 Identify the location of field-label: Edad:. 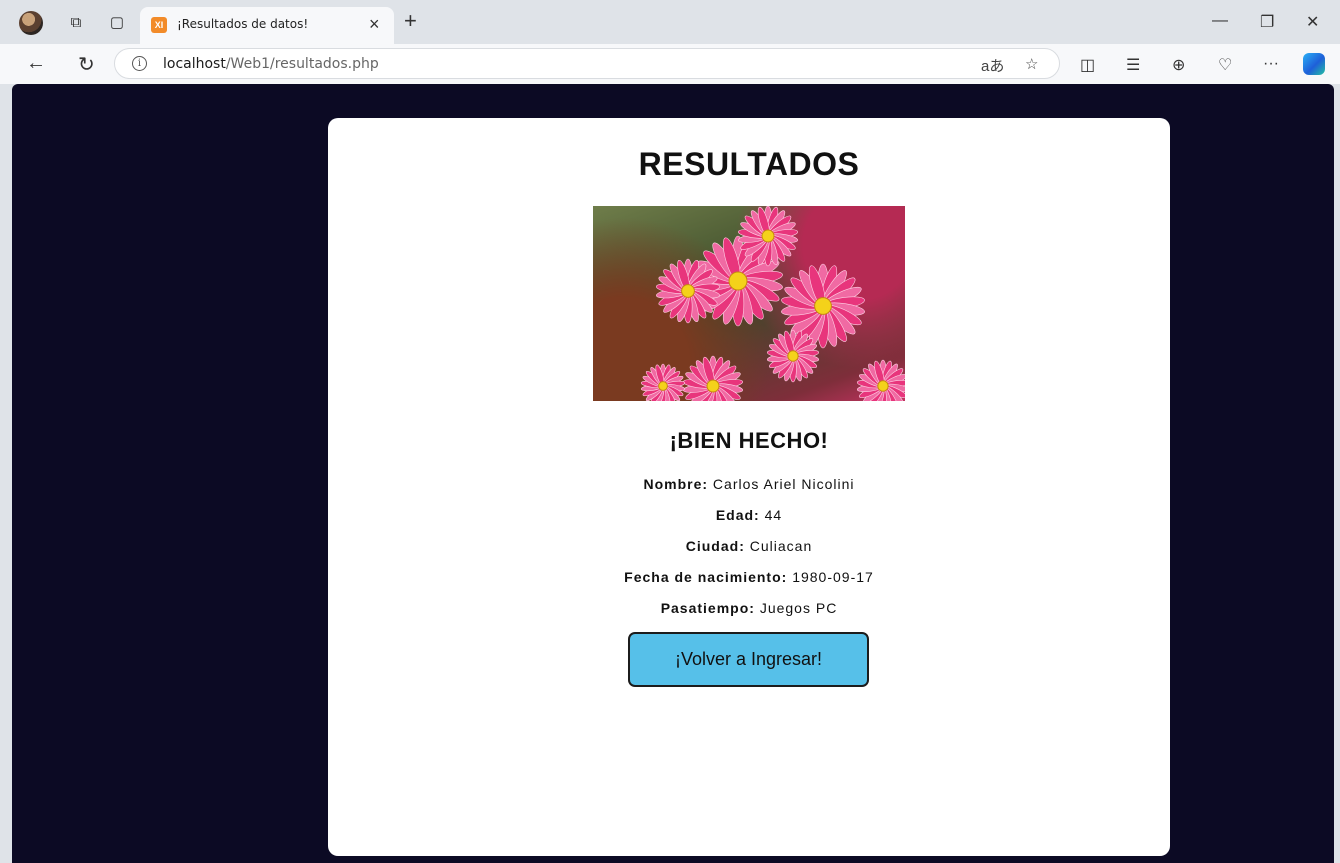
(737, 515).